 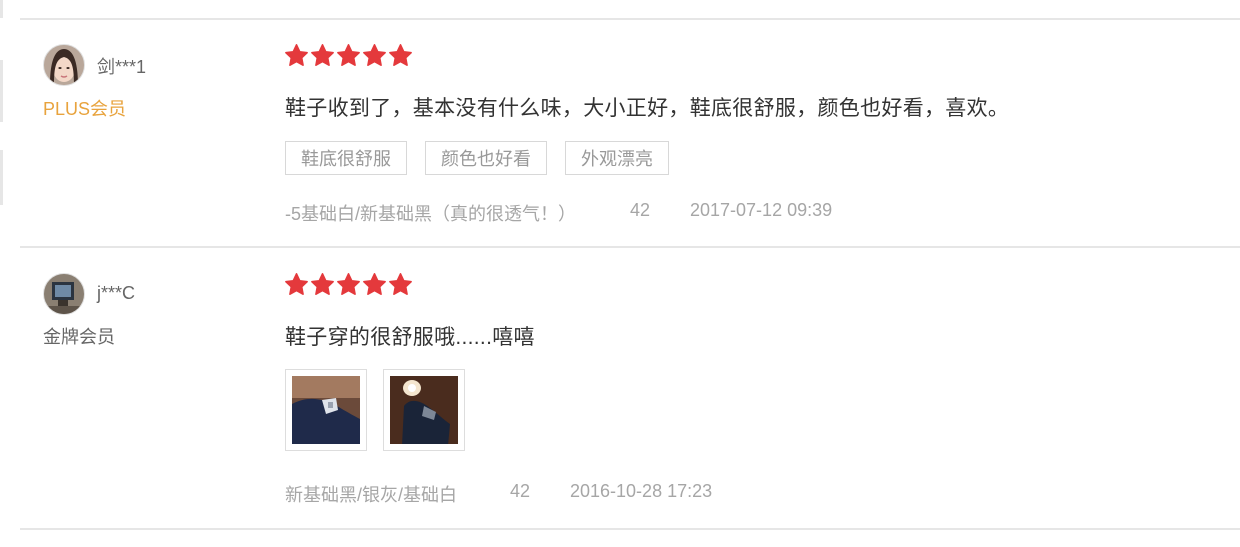 I want to click on review-content: 鞋子穿的很舒服哦......嘻嘻, so click(x=410, y=337).